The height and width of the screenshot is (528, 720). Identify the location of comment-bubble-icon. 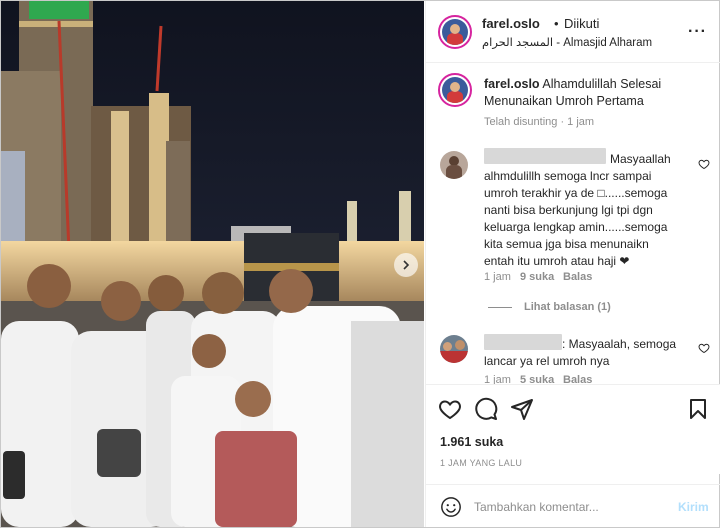
(486, 409).